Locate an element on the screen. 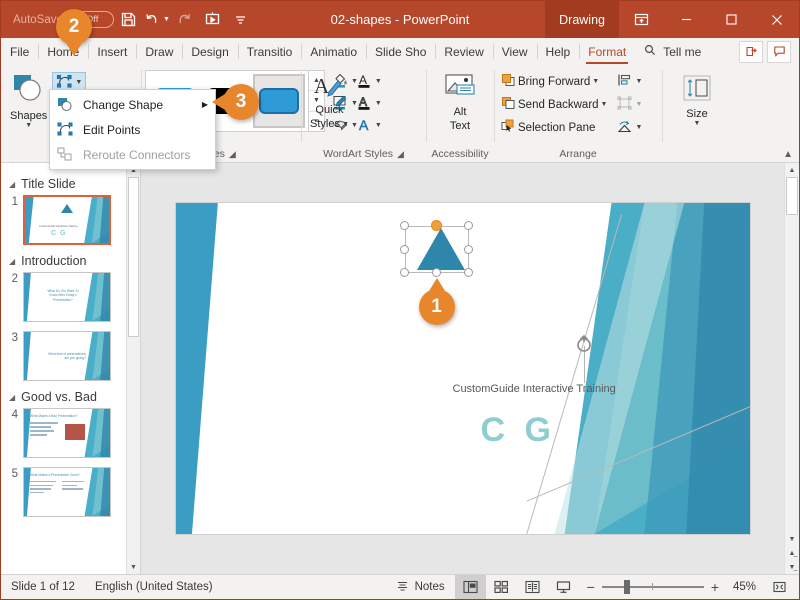 Image resolution: width=800 pixels, height=600 pixels. tab-design: Design is located at coordinates (209, 51).